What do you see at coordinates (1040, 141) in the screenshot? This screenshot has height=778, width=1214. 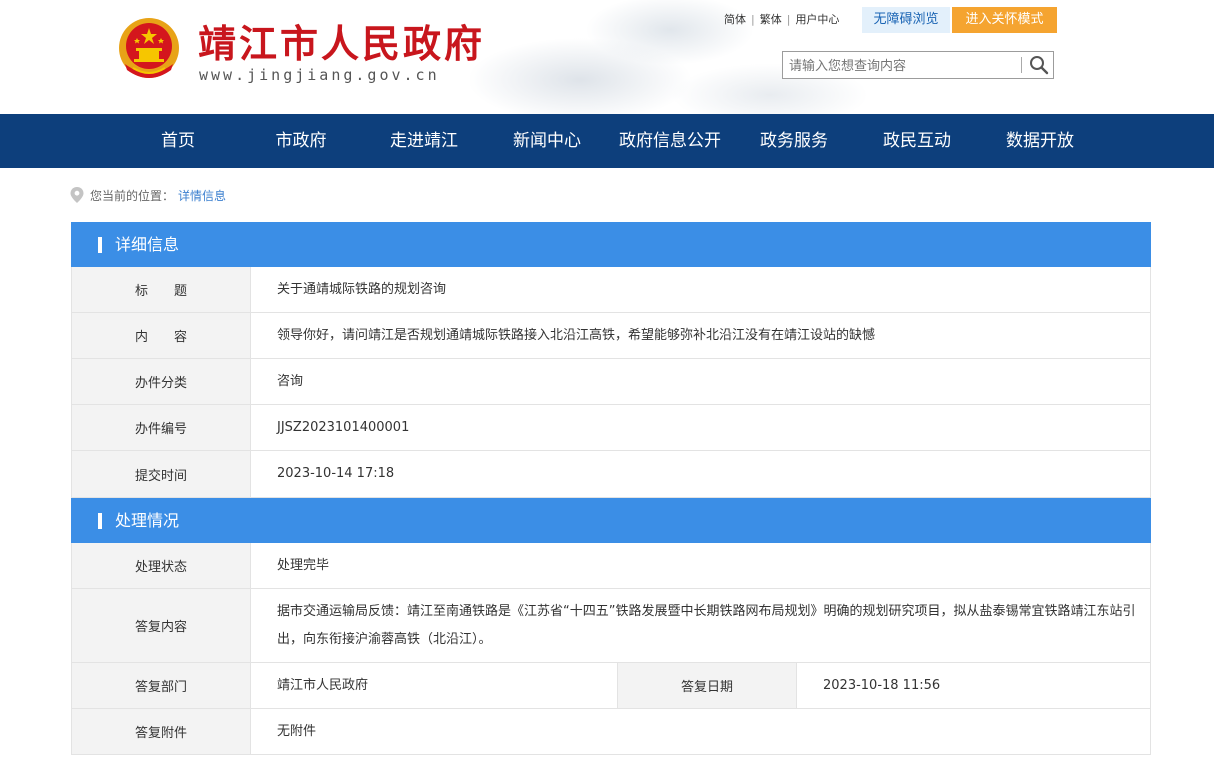 I see `nav-item-open-data: 数据开放` at bounding box center [1040, 141].